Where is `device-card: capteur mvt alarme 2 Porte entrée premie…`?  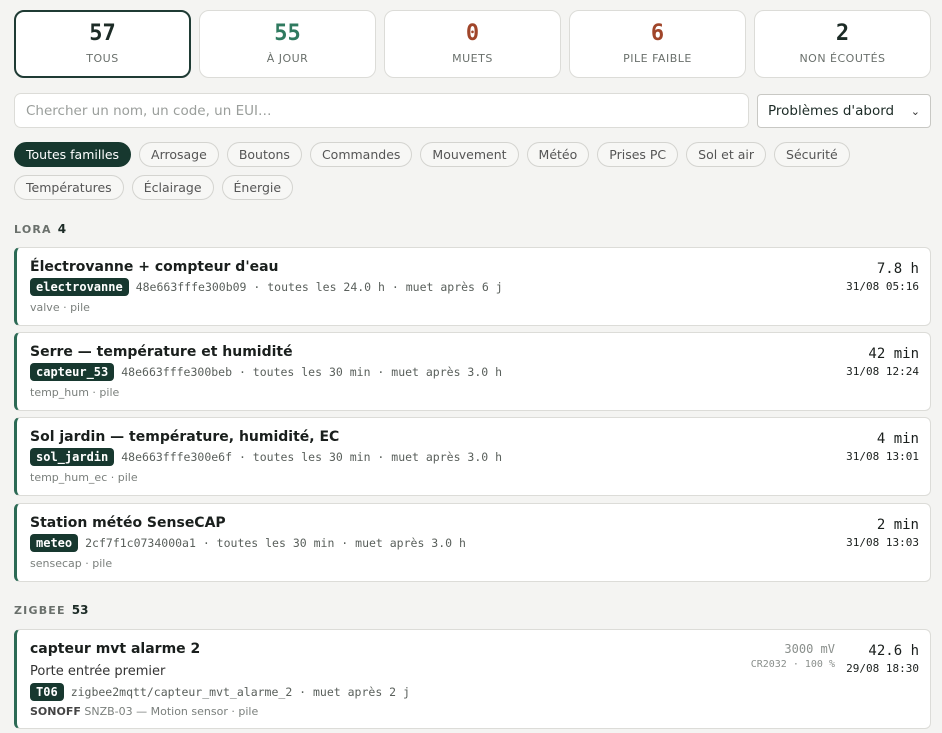
device-card: capteur mvt alarme 2 Porte entrée premie… is located at coordinates (472, 679).